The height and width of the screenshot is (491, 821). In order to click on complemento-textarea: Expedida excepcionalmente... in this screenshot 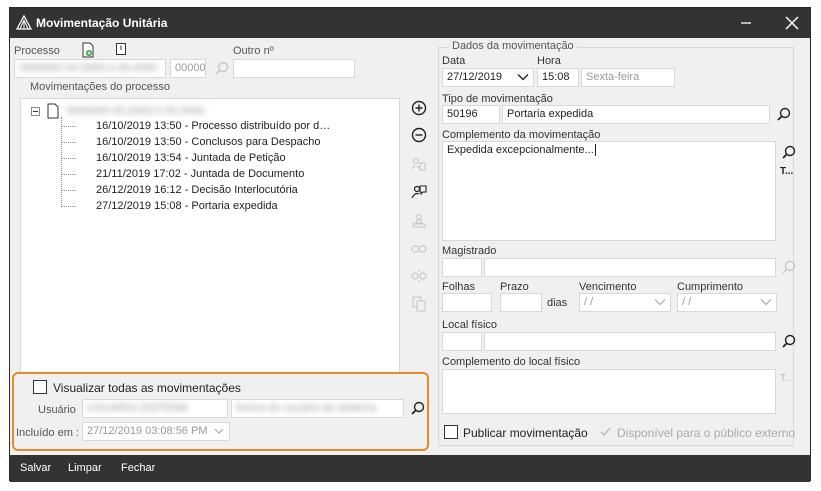, I will do `click(609, 191)`.